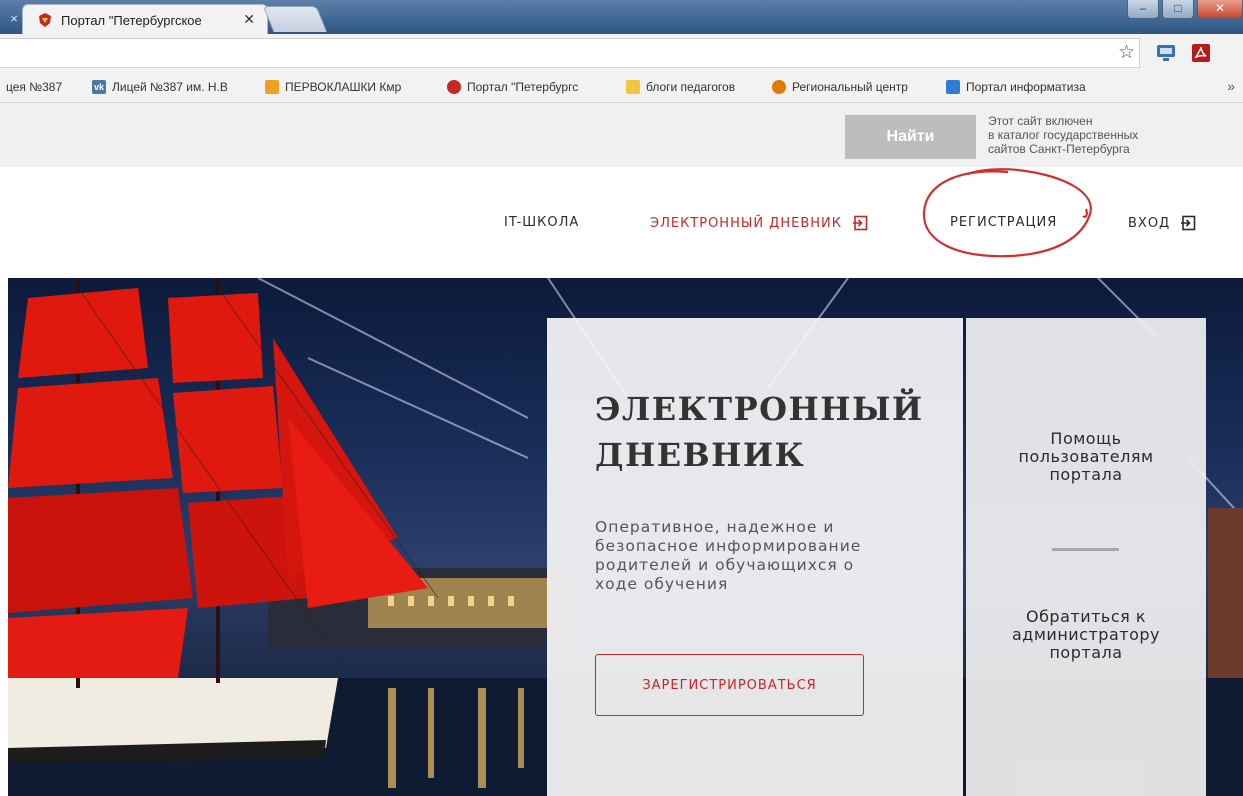 The height and width of the screenshot is (796, 1243). Describe the element at coordinates (728, 546) in the screenshot. I see `description-line: безопасное информирование` at that location.